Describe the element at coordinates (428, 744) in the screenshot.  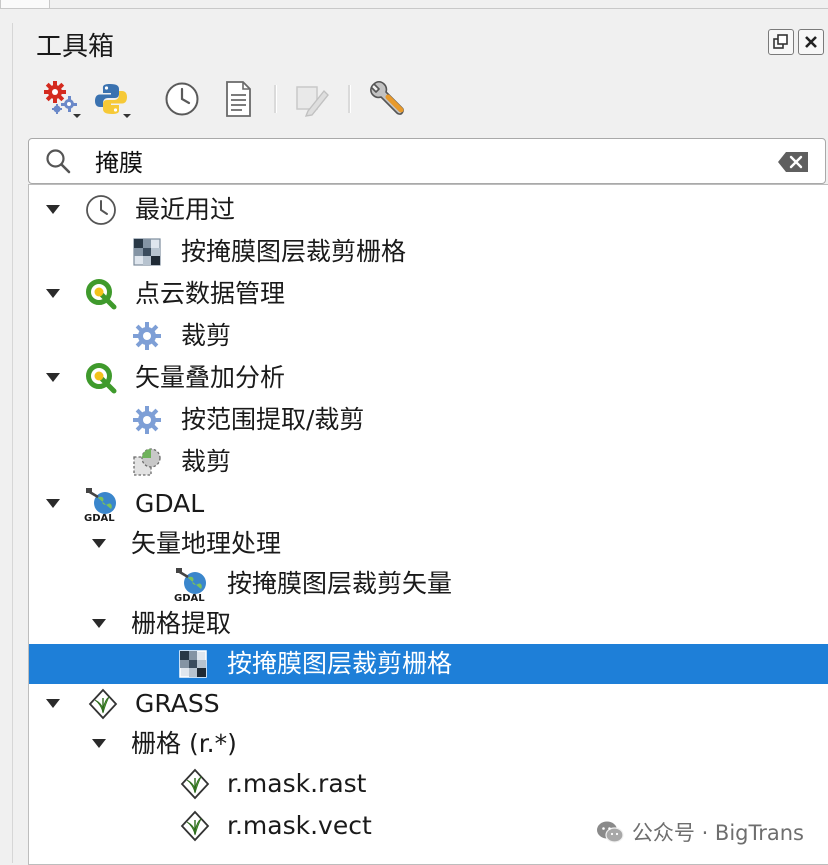
I see `tree-subgroup-grass-raster: 栅格 (r.*)` at that location.